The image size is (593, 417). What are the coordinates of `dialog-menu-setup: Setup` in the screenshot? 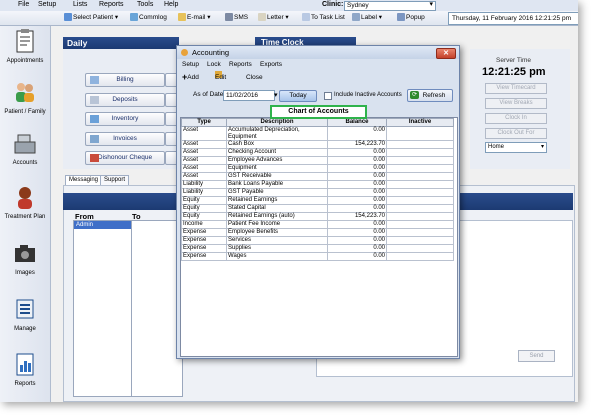 It's located at (190, 65).